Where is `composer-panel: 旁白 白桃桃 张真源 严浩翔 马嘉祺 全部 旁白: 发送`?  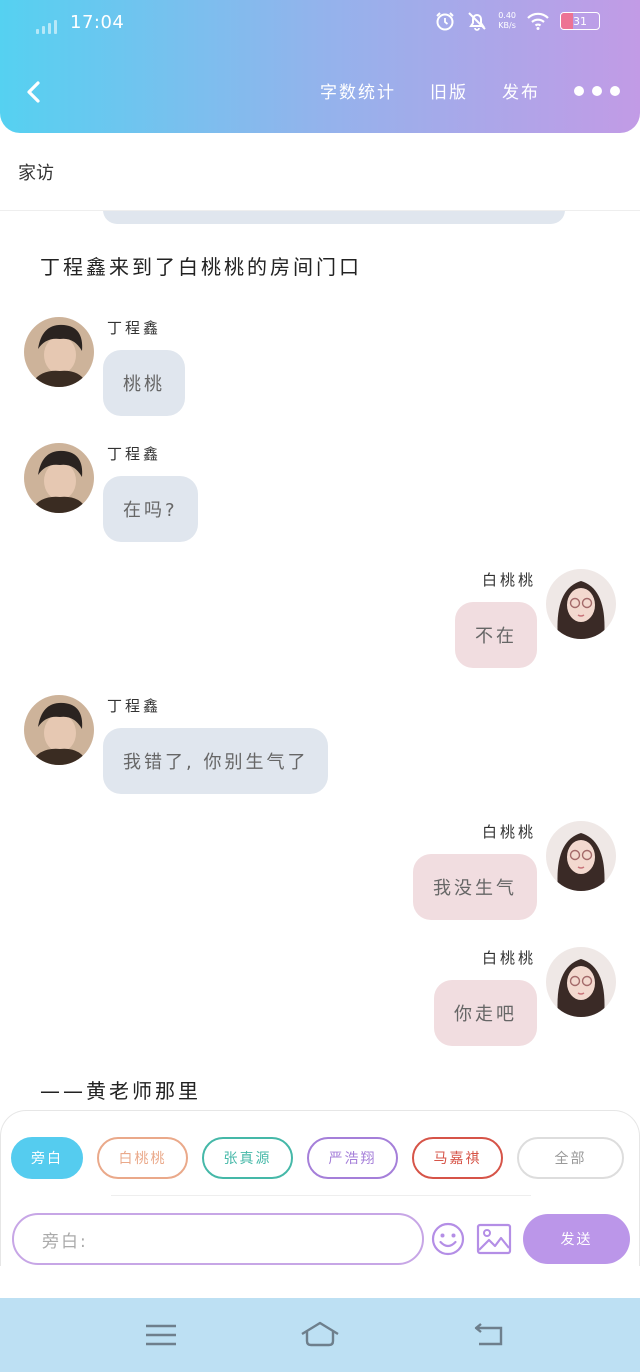 composer-panel: 旁白 白桃桃 张真源 严浩翔 马嘉祺 全部 旁白: 发送 is located at coordinates (320, 1188).